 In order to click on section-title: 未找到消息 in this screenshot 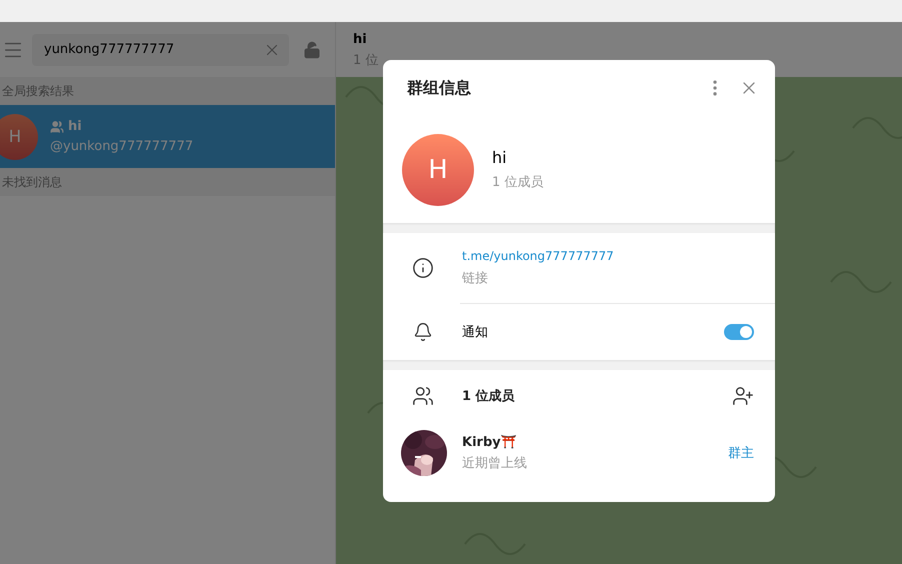, I will do `click(167, 182)`.